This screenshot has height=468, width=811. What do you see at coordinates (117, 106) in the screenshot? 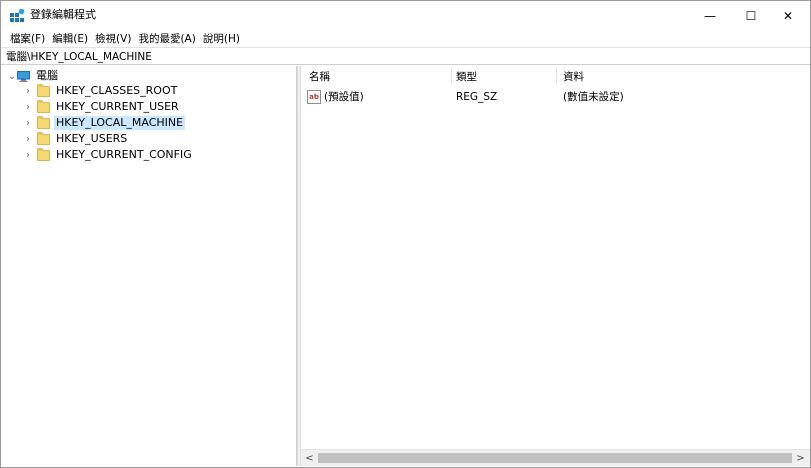
I see `tree-item-label: HKEY_CURRENT_USER` at bounding box center [117, 106].